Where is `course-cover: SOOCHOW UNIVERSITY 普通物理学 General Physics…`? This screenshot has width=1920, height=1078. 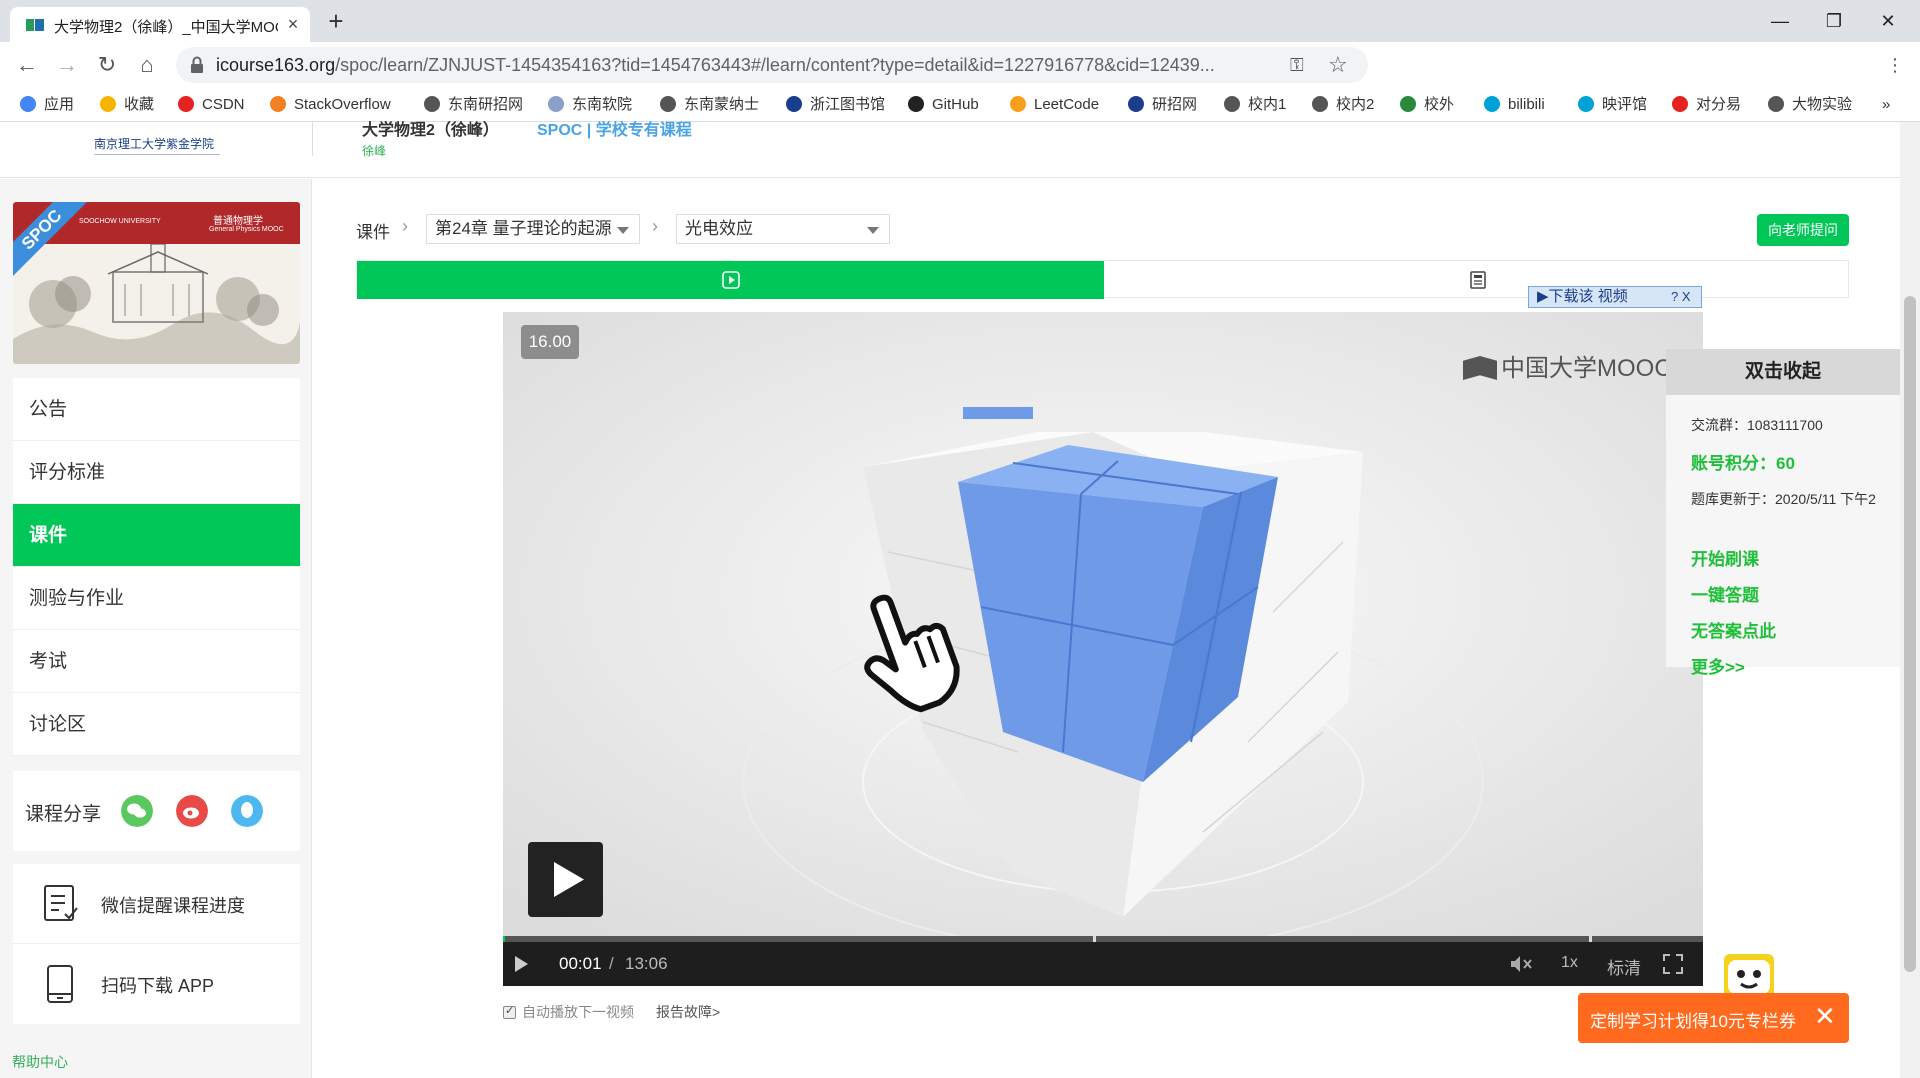 course-cover: SOOCHOW UNIVERSITY 普通物理学 General Physics… is located at coordinates (156, 283).